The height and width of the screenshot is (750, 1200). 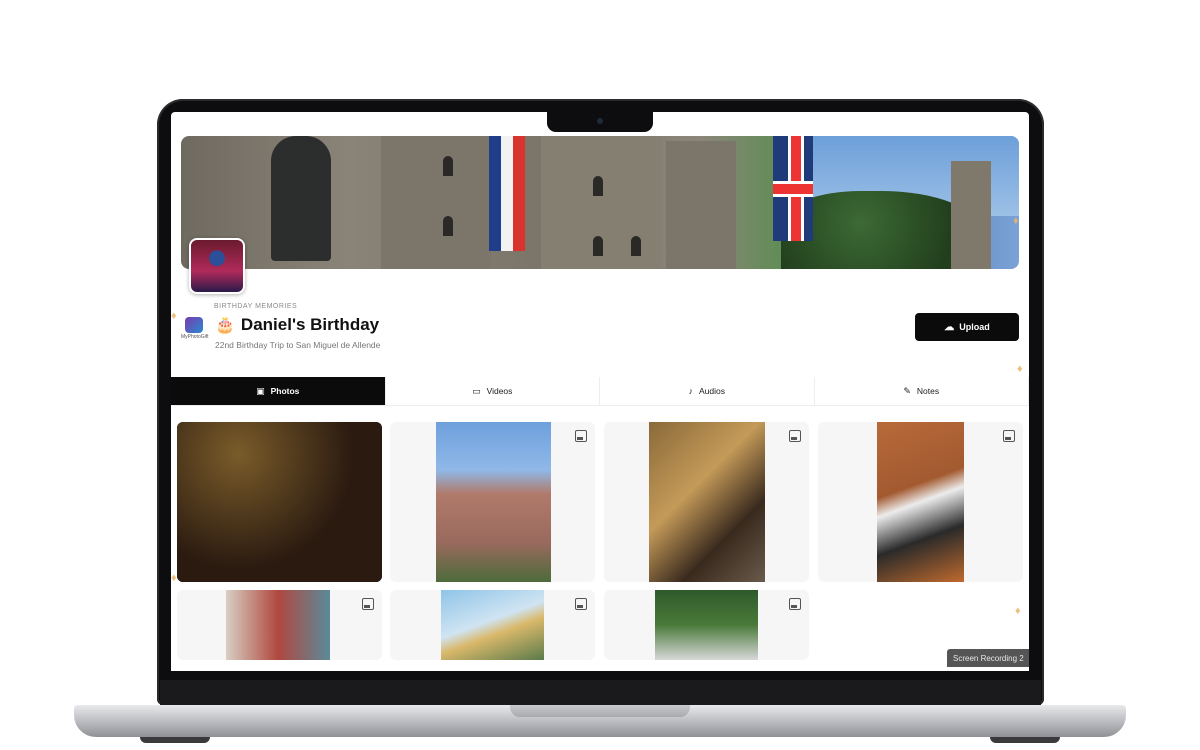 I want to click on tab-label: Notes, so click(x=928, y=391).